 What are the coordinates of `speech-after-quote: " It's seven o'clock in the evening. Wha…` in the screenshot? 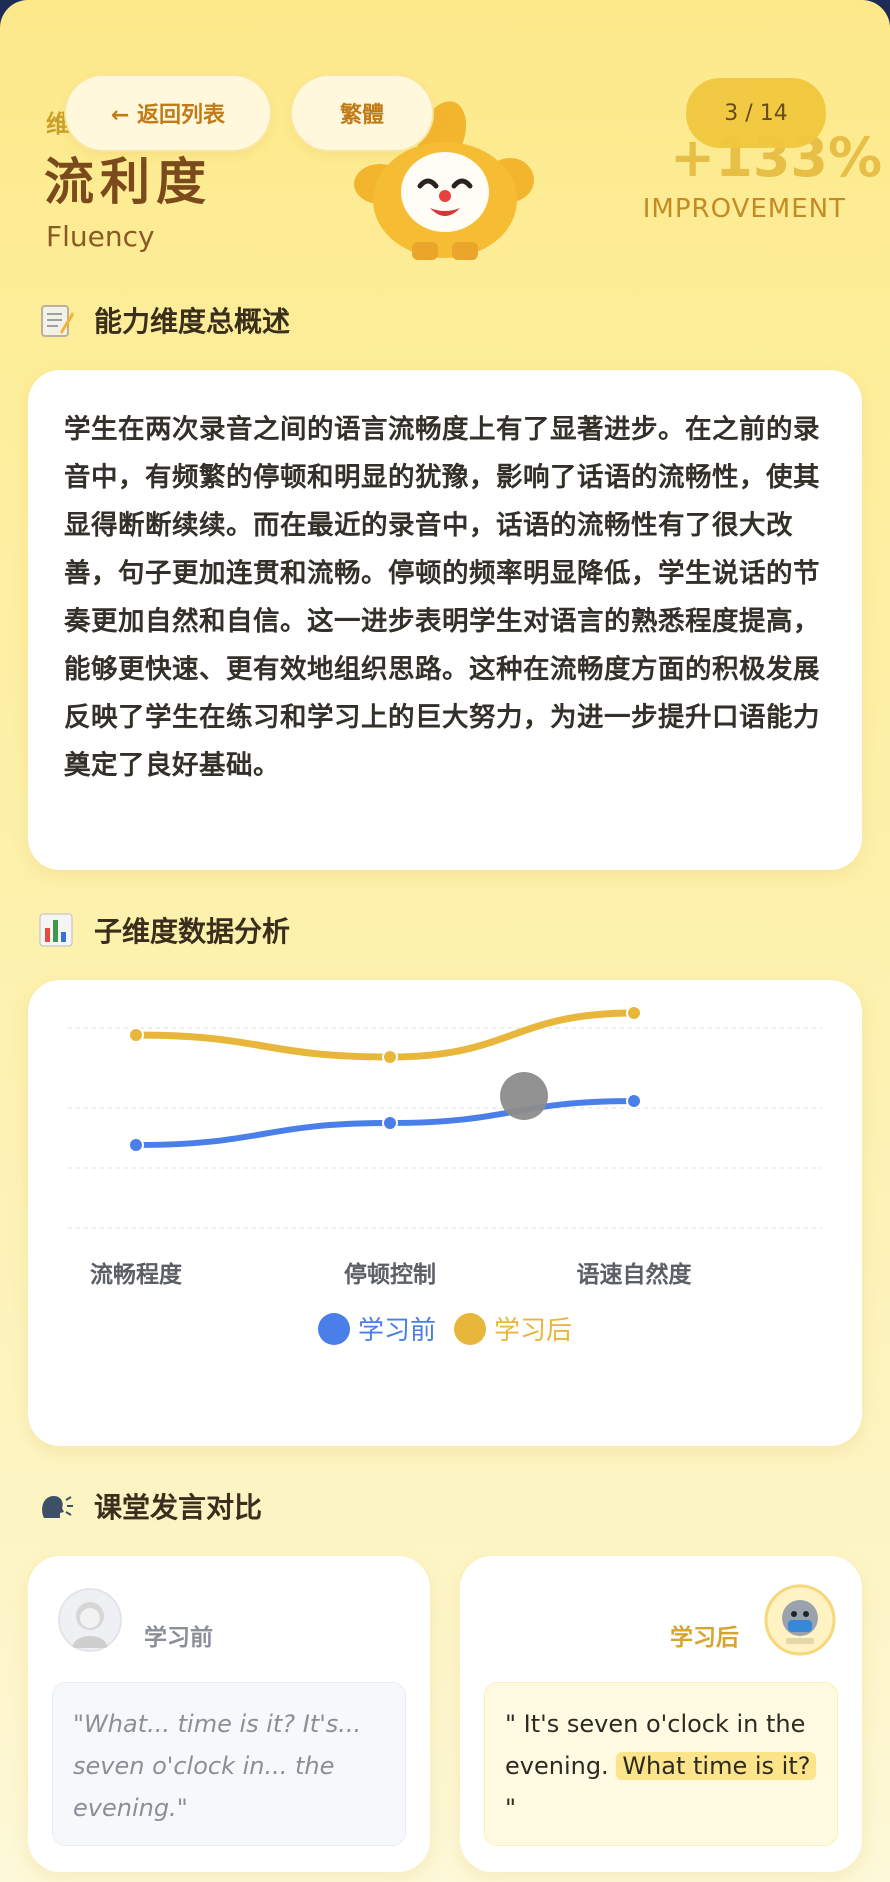 It's located at (661, 1764).